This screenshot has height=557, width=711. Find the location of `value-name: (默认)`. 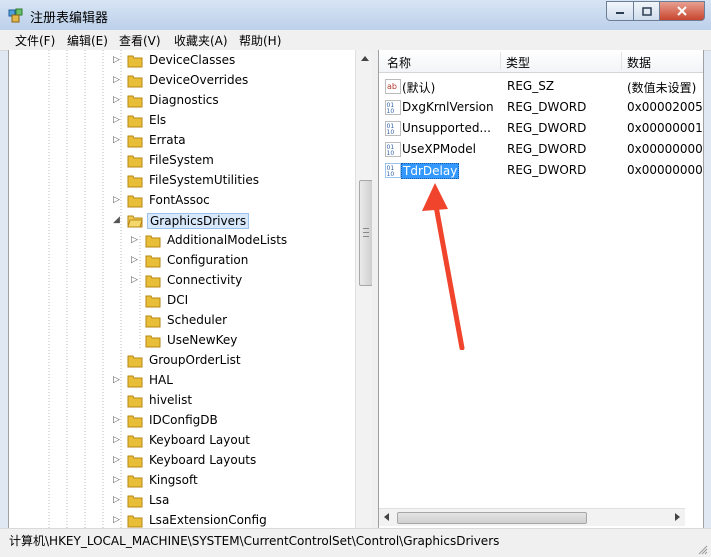

value-name: (默认) is located at coordinates (419, 88).